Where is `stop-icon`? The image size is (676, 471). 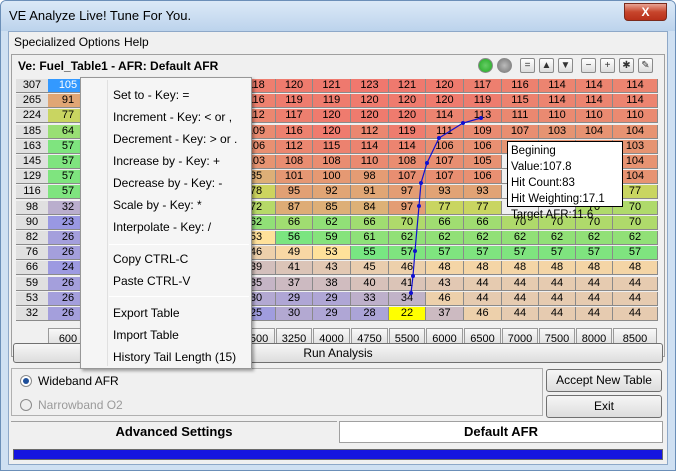
stop-icon is located at coordinates (504, 65).